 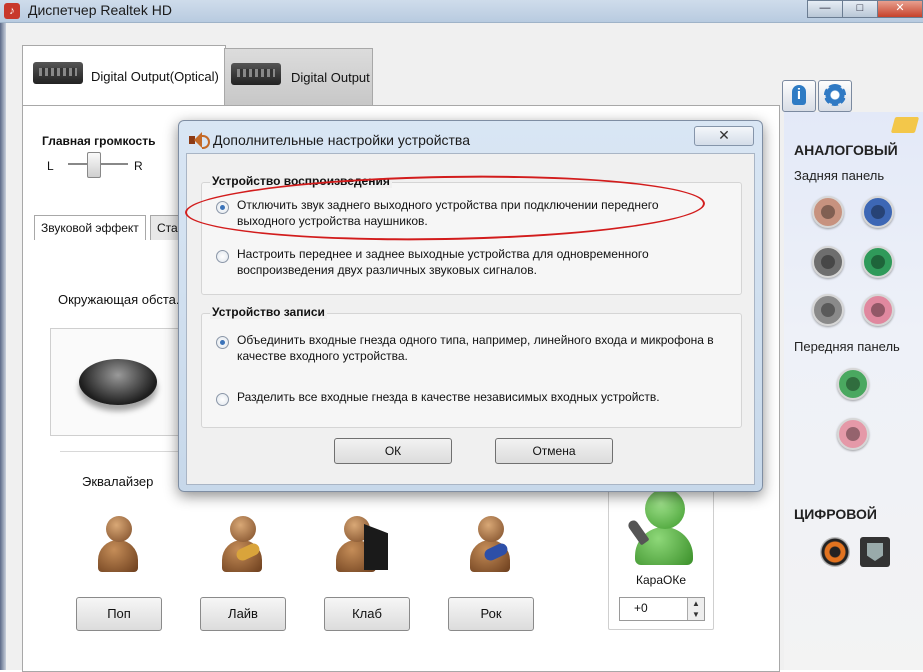 I want to click on info-icon: i, so click(x=799, y=95).